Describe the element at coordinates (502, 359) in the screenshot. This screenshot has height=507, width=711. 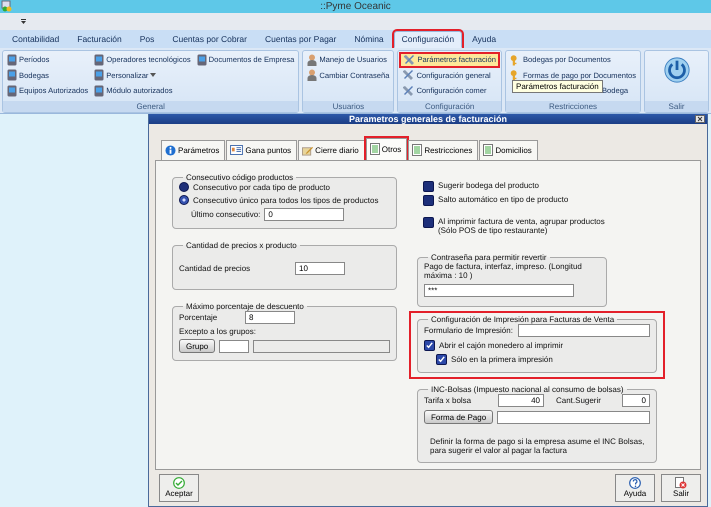
I see `checkbox-label: Sólo en la primera impresión` at that location.